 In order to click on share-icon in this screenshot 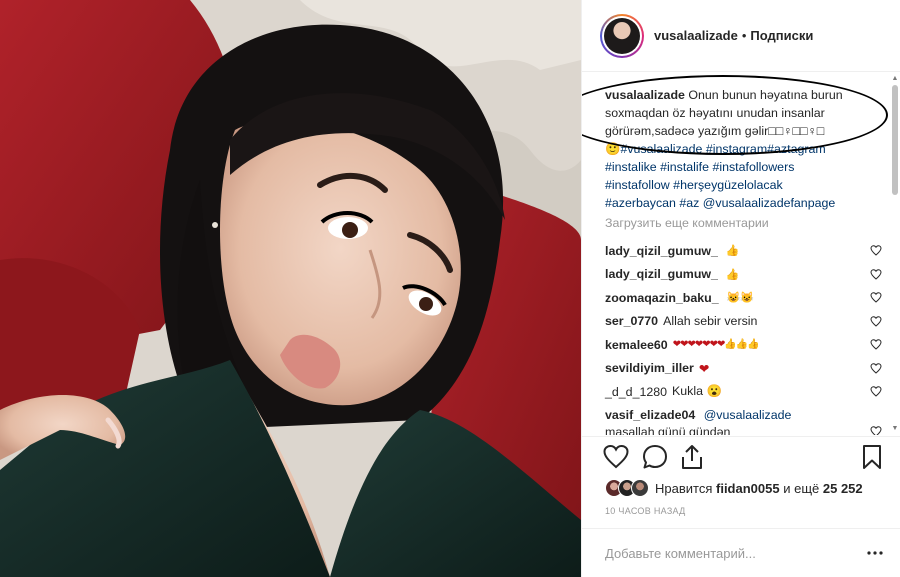, I will do `click(692, 457)`.